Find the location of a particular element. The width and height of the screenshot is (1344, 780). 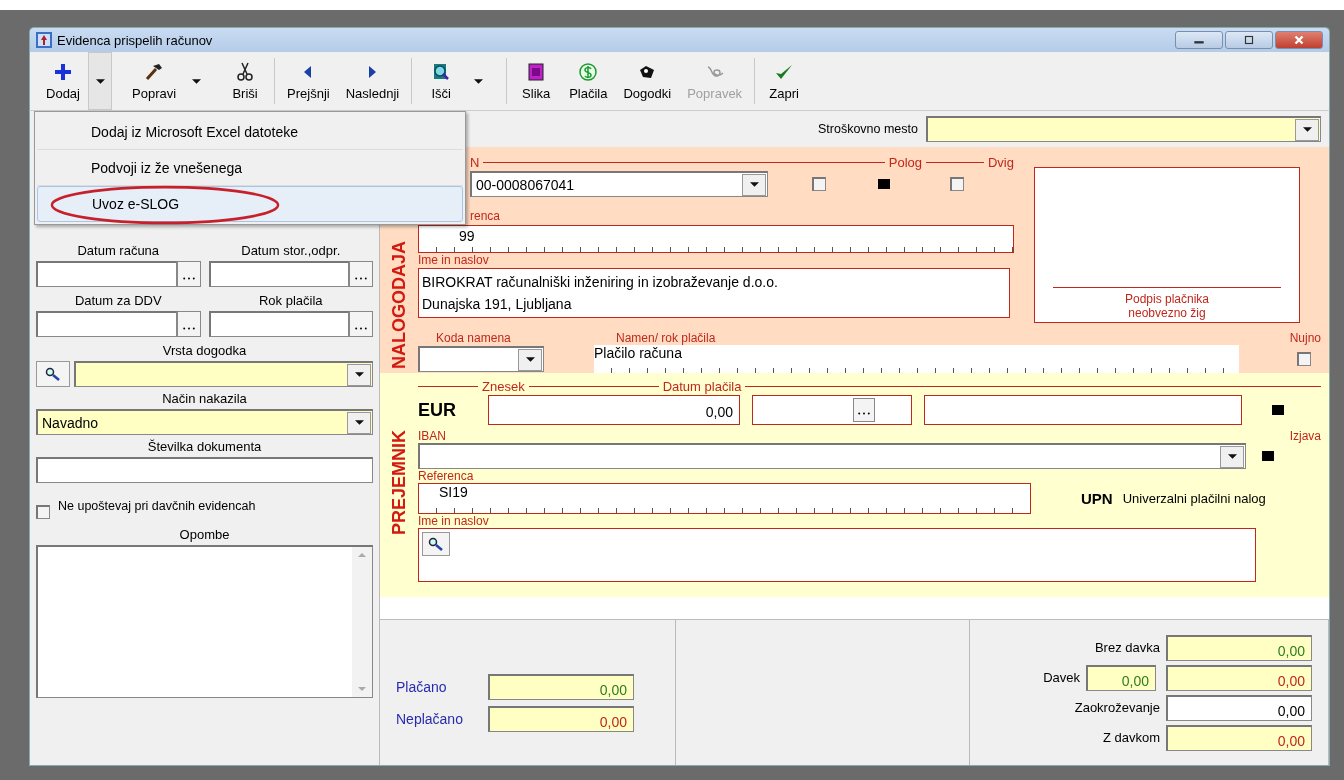

section-title: PREJEMNIK is located at coordinates (399, 483).